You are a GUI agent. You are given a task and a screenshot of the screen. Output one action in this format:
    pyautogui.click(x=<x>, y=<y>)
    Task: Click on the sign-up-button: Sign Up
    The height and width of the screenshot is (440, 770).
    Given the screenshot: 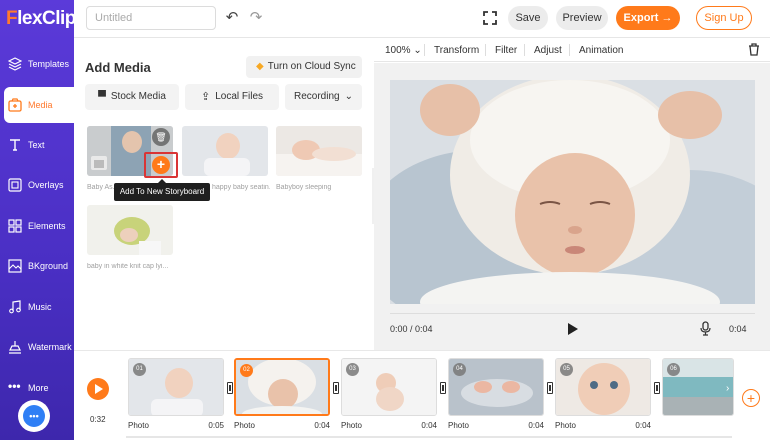 What is the action you would take?
    pyautogui.click(x=724, y=18)
    